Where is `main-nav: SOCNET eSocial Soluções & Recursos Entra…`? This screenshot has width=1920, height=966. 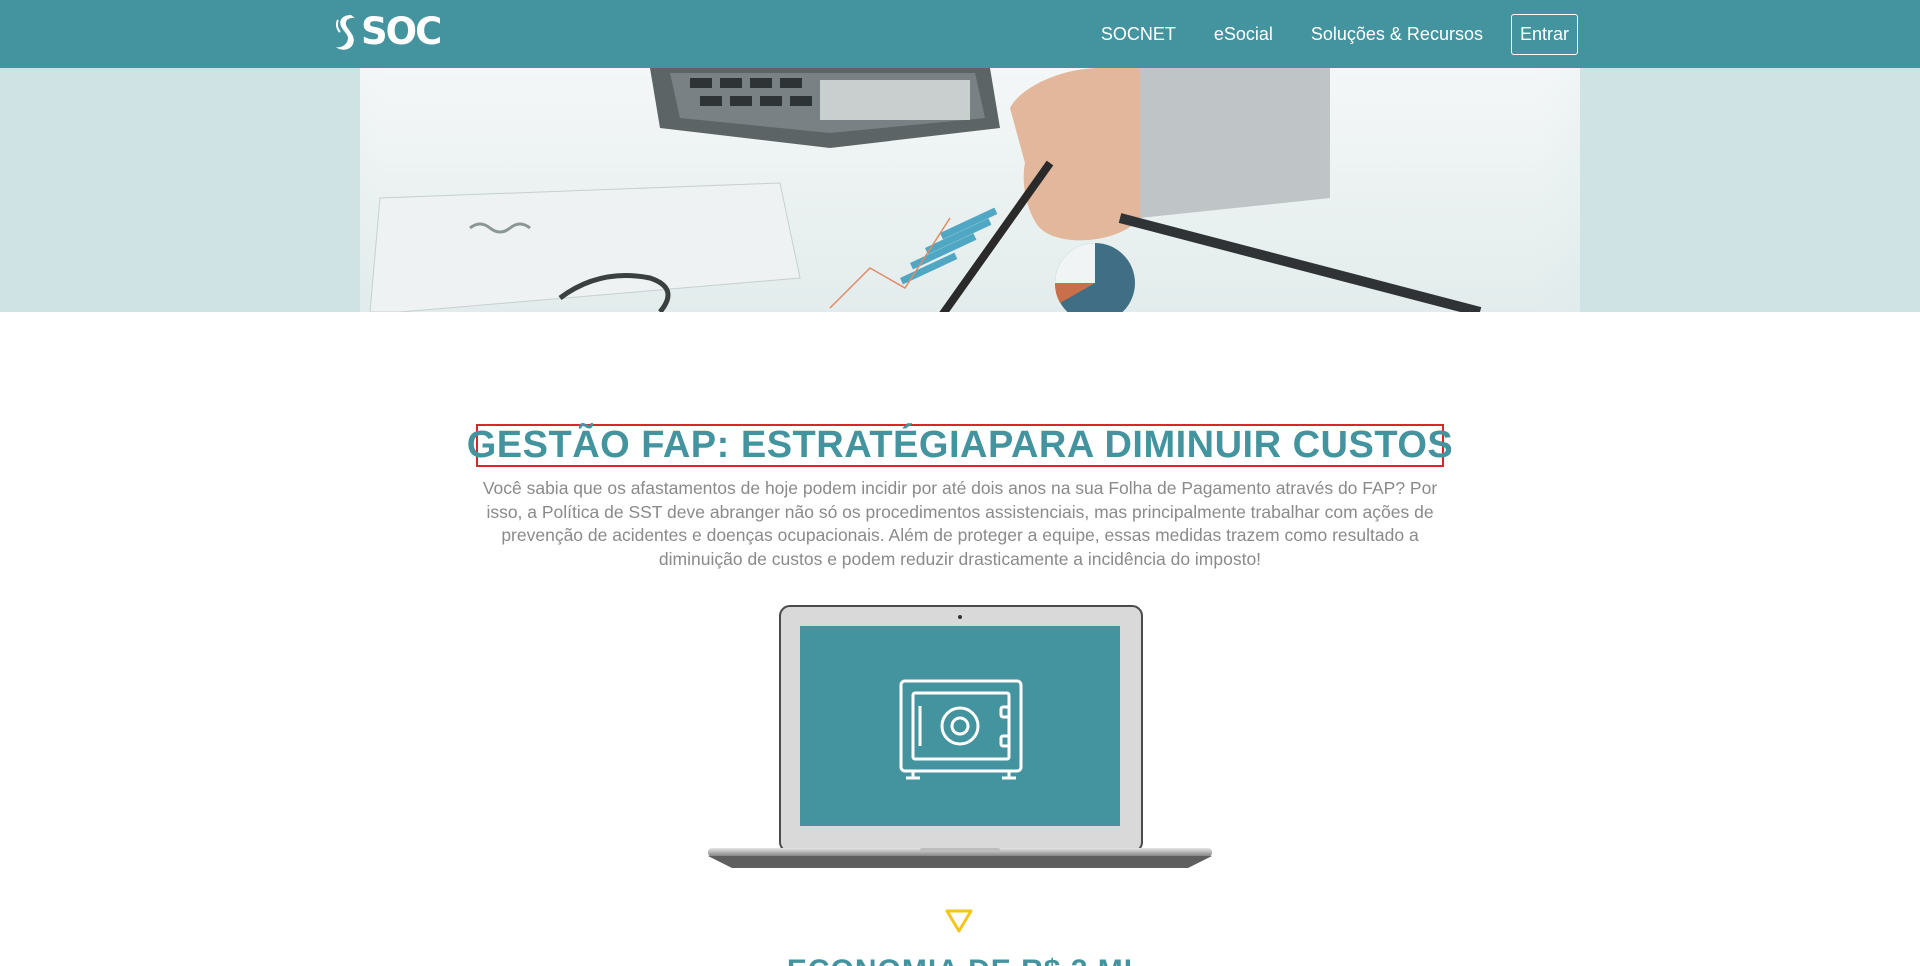 main-nav: SOCNET eSocial Soluções & Recursos Entra… is located at coordinates (1339, 34).